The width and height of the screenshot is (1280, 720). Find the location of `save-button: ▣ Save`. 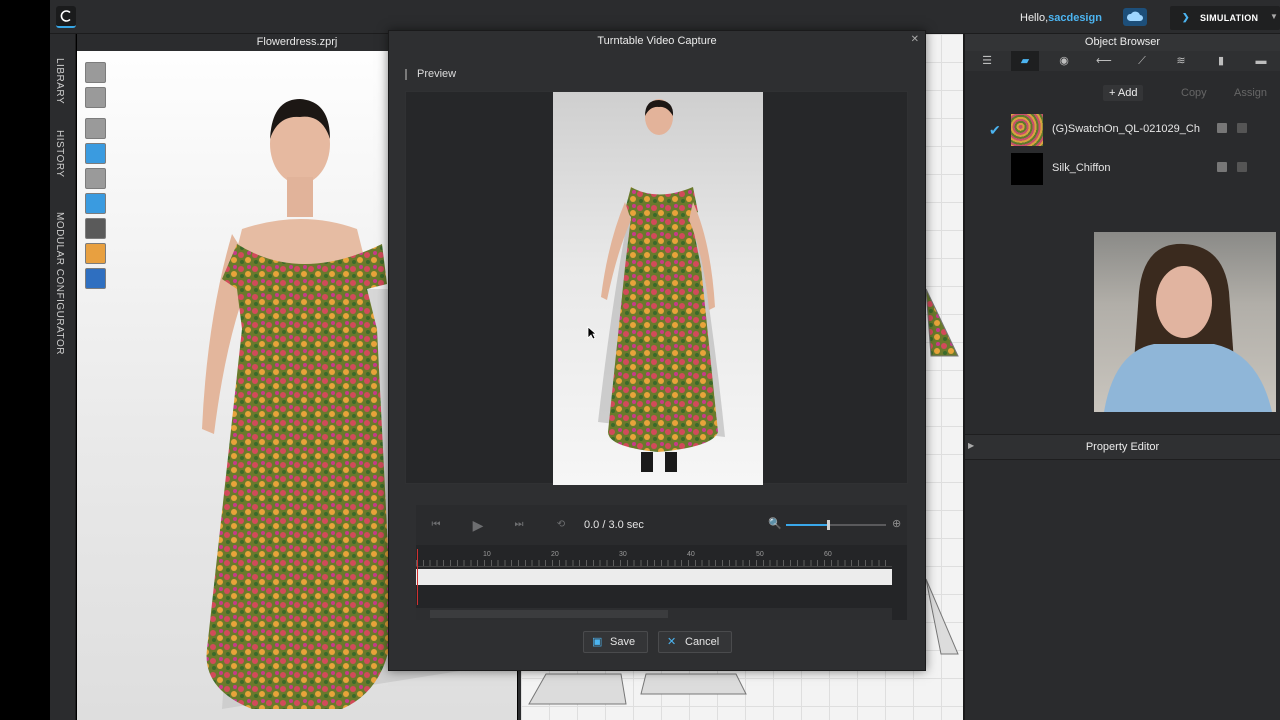

save-button: ▣ Save is located at coordinates (615, 642).